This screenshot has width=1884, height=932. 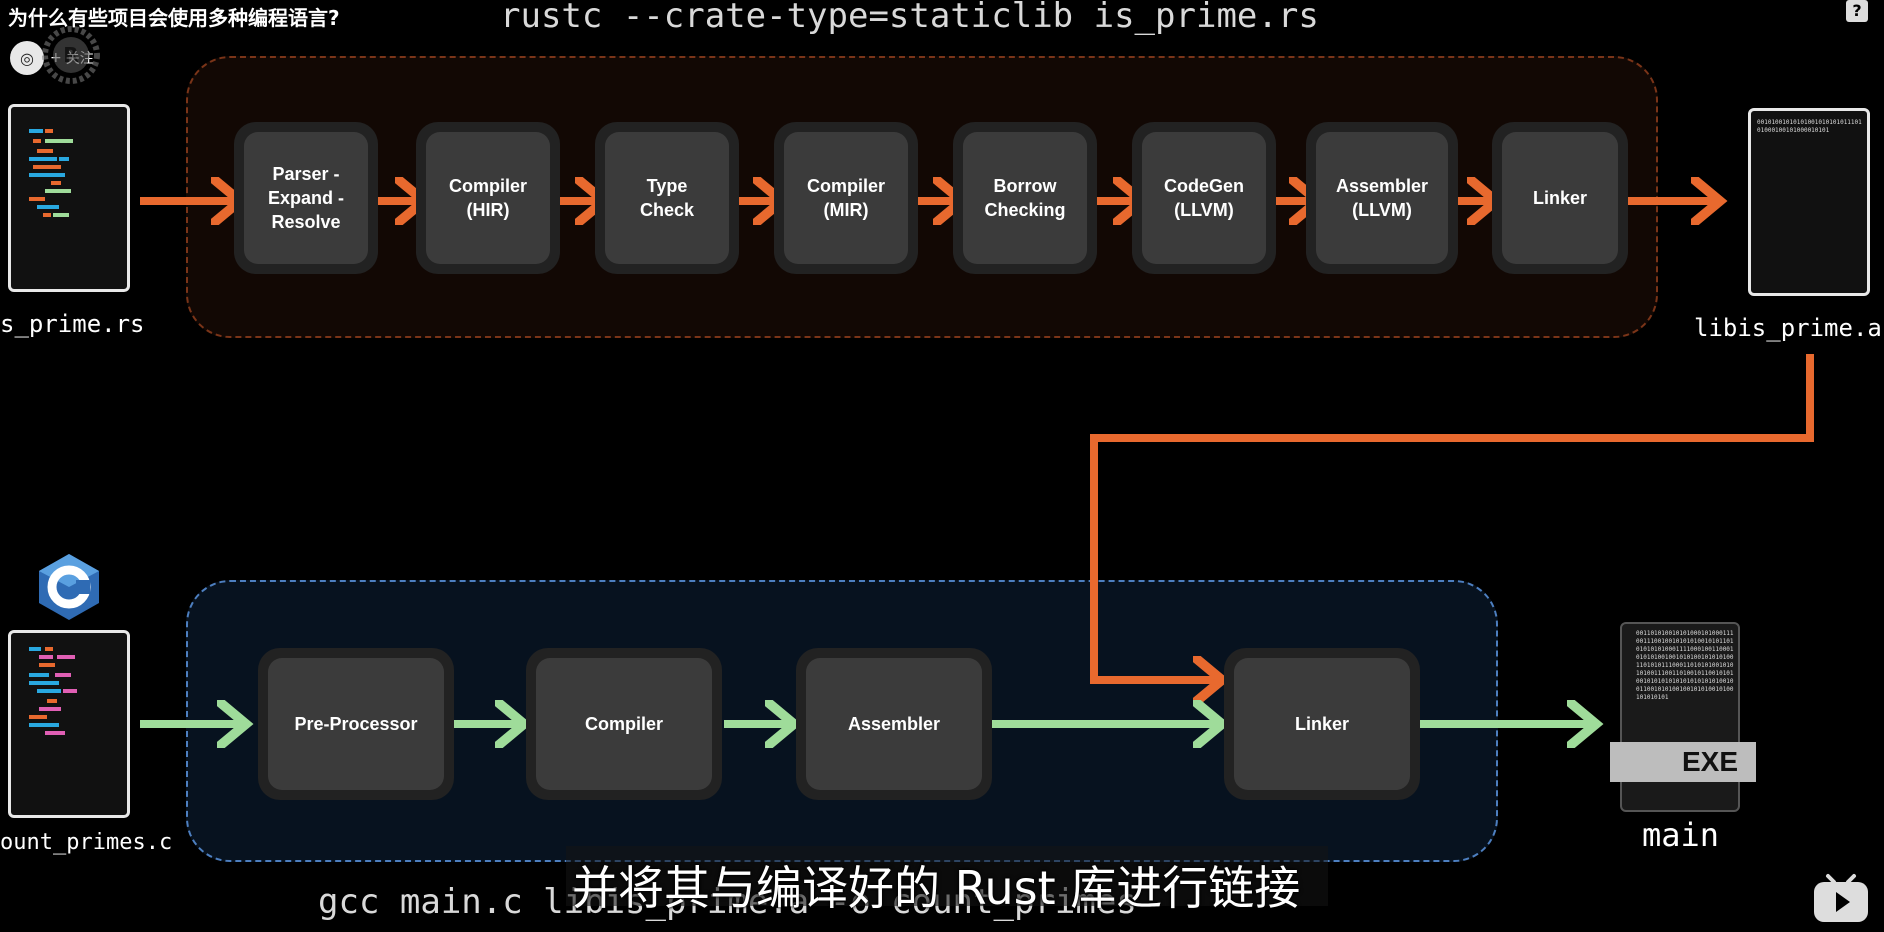 What do you see at coordinates (894, 724) in the screenshot?
I see `stage-c-assembler: Assembler` at bounding box center [894, 724].